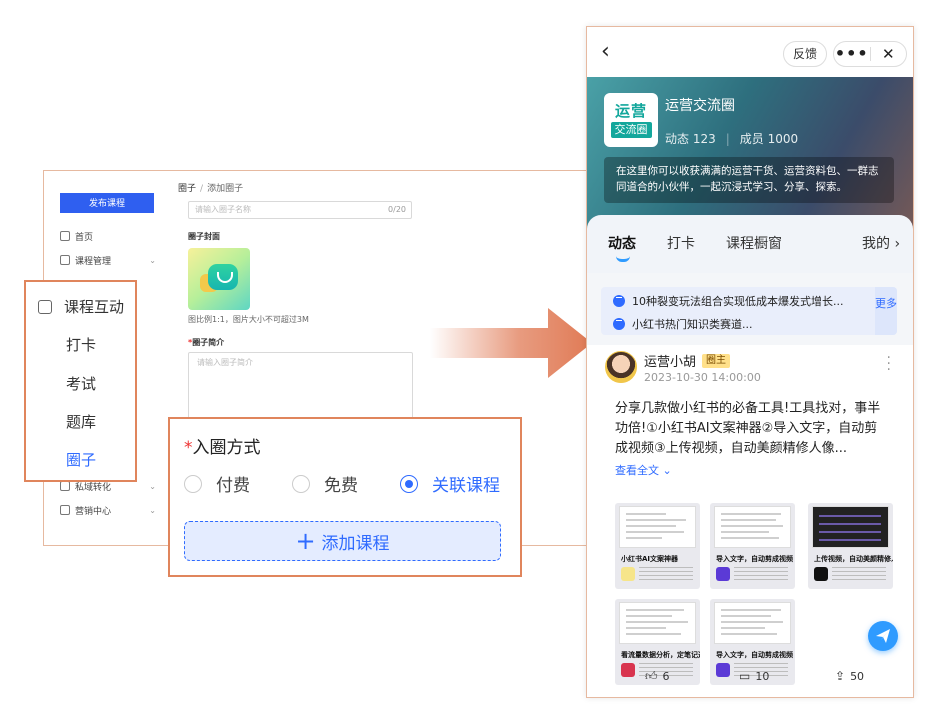  Describe the element at coordinates (630, 111) in the screenshot. I see `logo-text-main: 运营` at that location.